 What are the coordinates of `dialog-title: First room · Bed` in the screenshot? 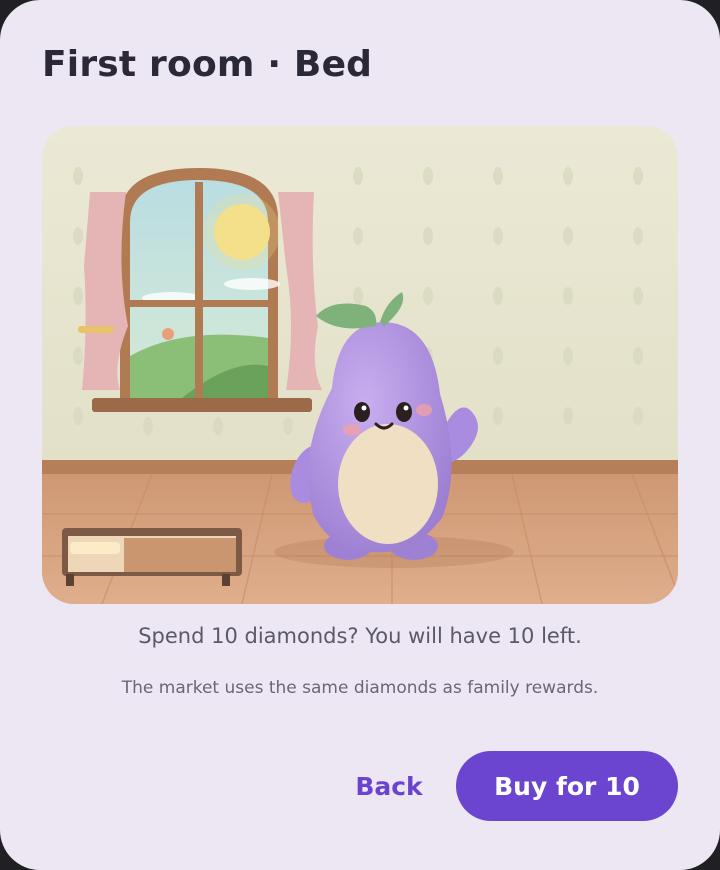 It's located at (207, 64).